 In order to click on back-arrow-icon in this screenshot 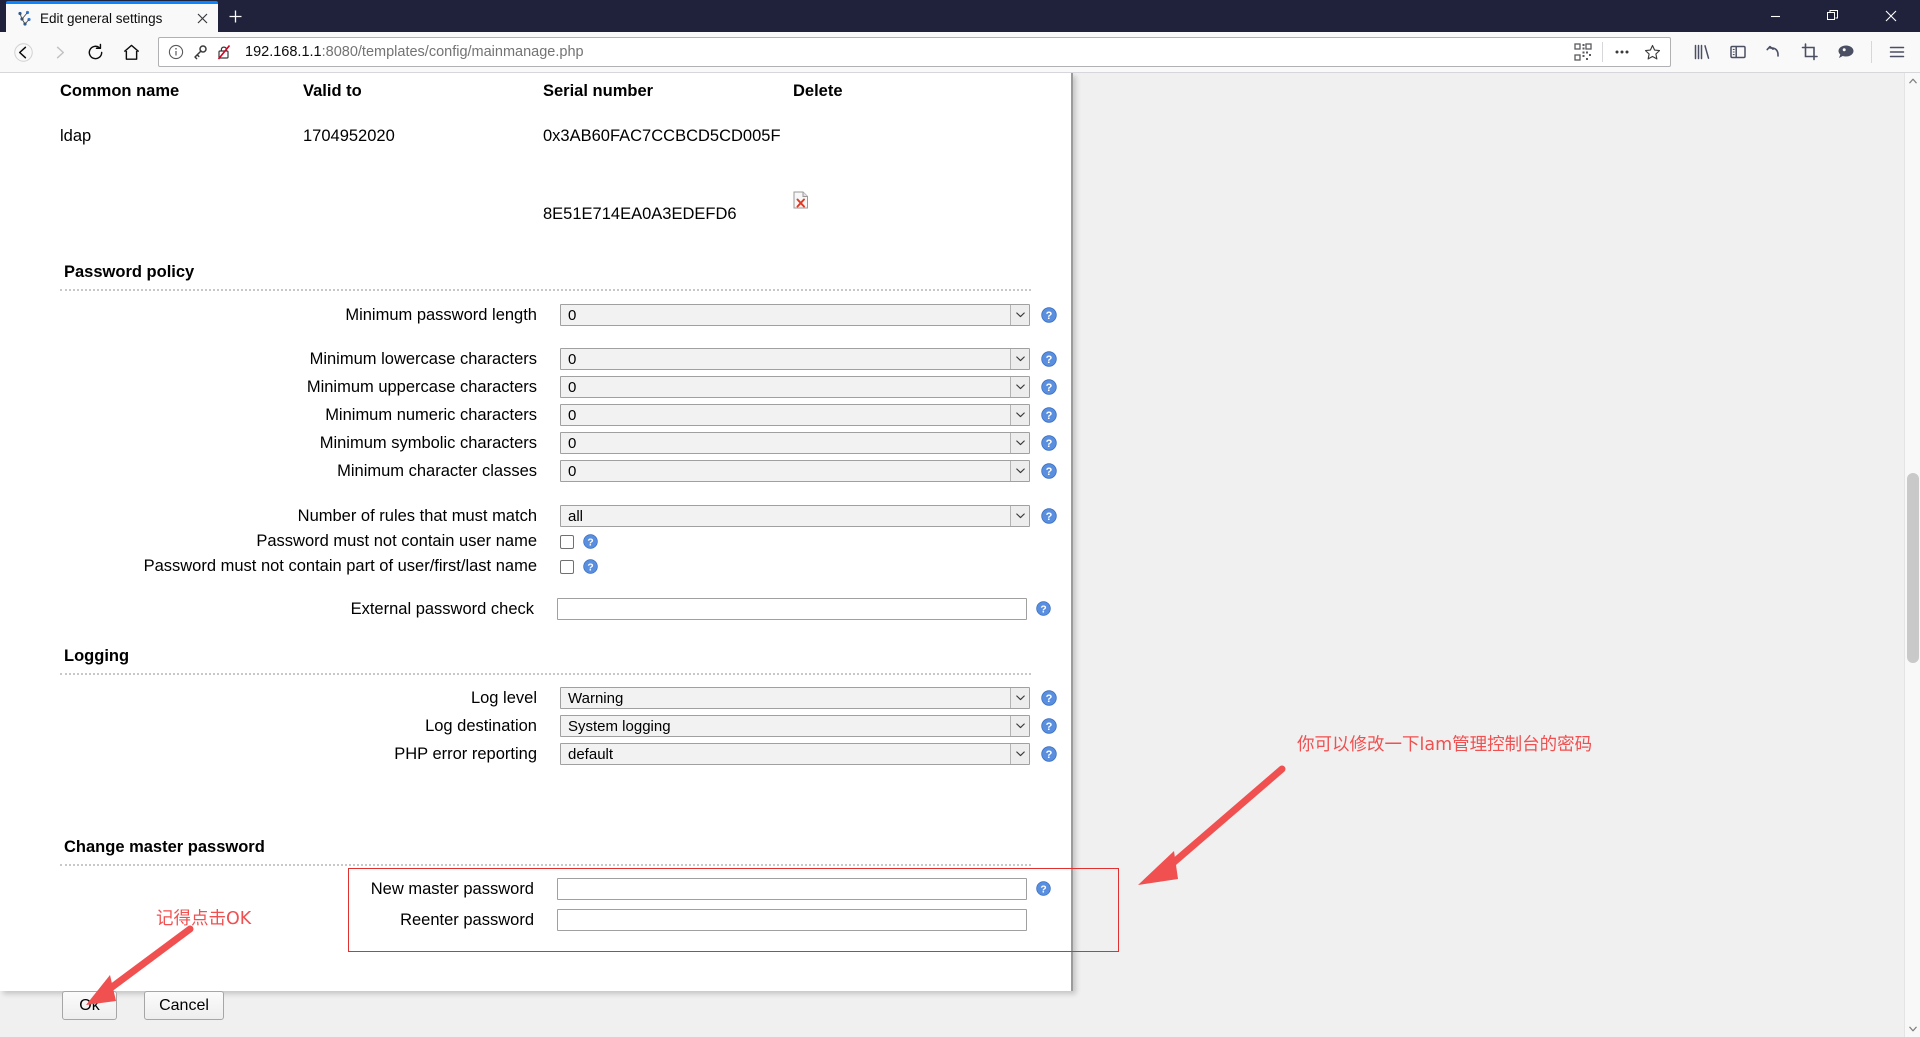, I will do `click(23, 52)`.